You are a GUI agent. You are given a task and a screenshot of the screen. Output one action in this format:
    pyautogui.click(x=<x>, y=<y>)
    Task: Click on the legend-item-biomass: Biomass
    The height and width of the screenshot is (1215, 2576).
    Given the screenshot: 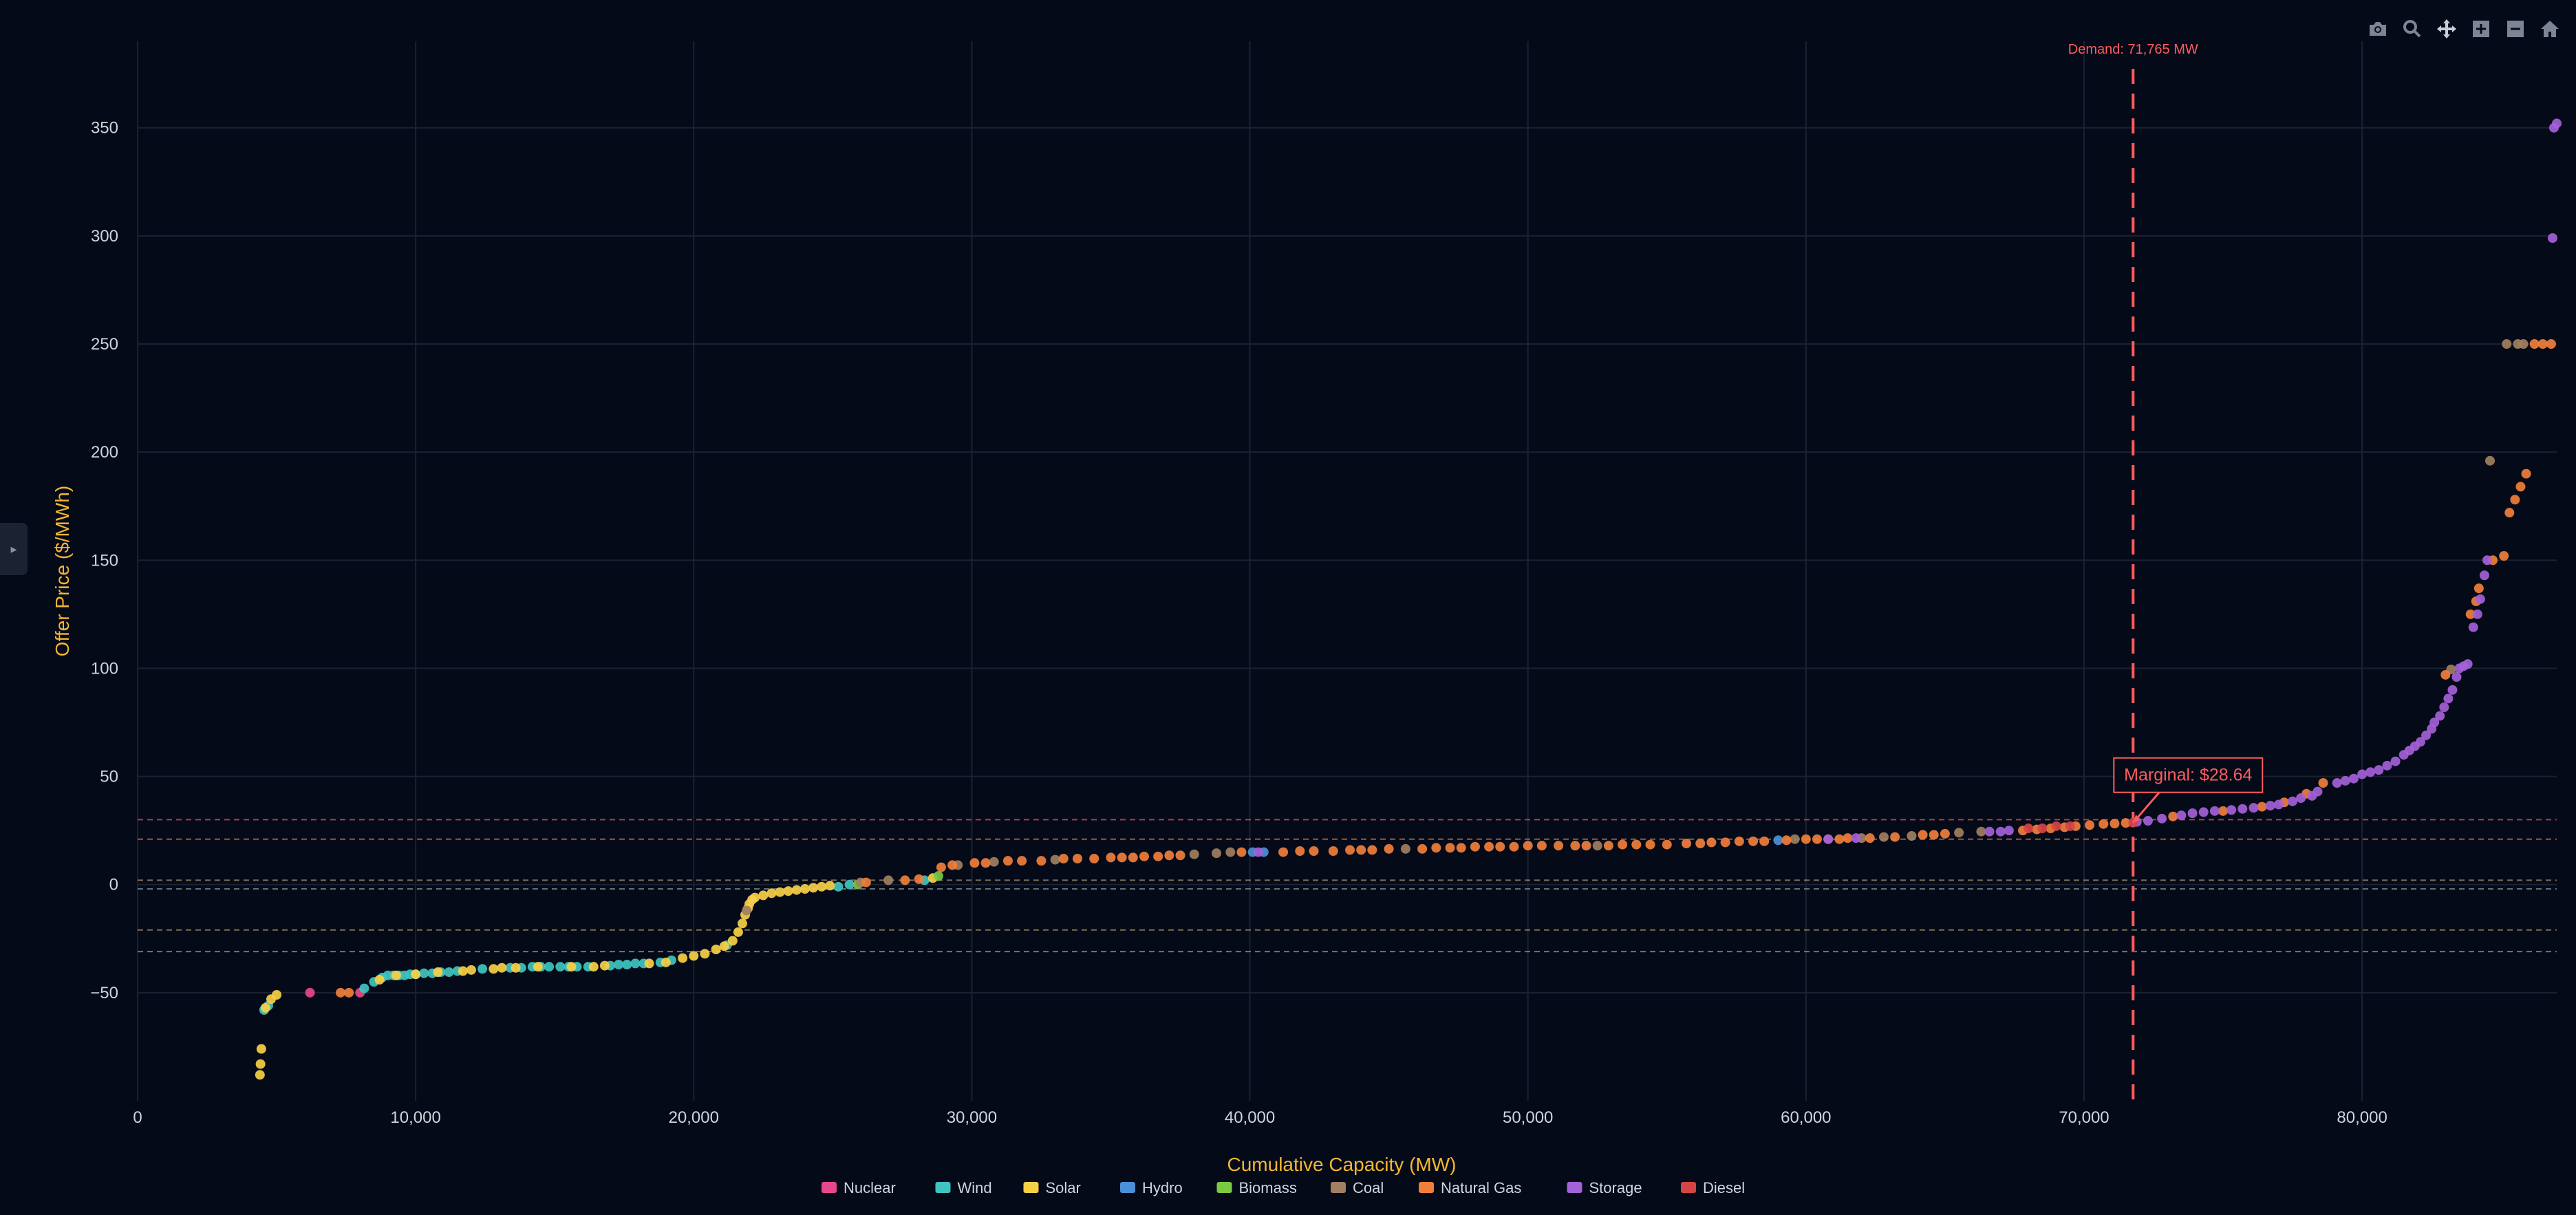 What is the action you would take?
    pyautogui.click(x=1256, y=1187)
    